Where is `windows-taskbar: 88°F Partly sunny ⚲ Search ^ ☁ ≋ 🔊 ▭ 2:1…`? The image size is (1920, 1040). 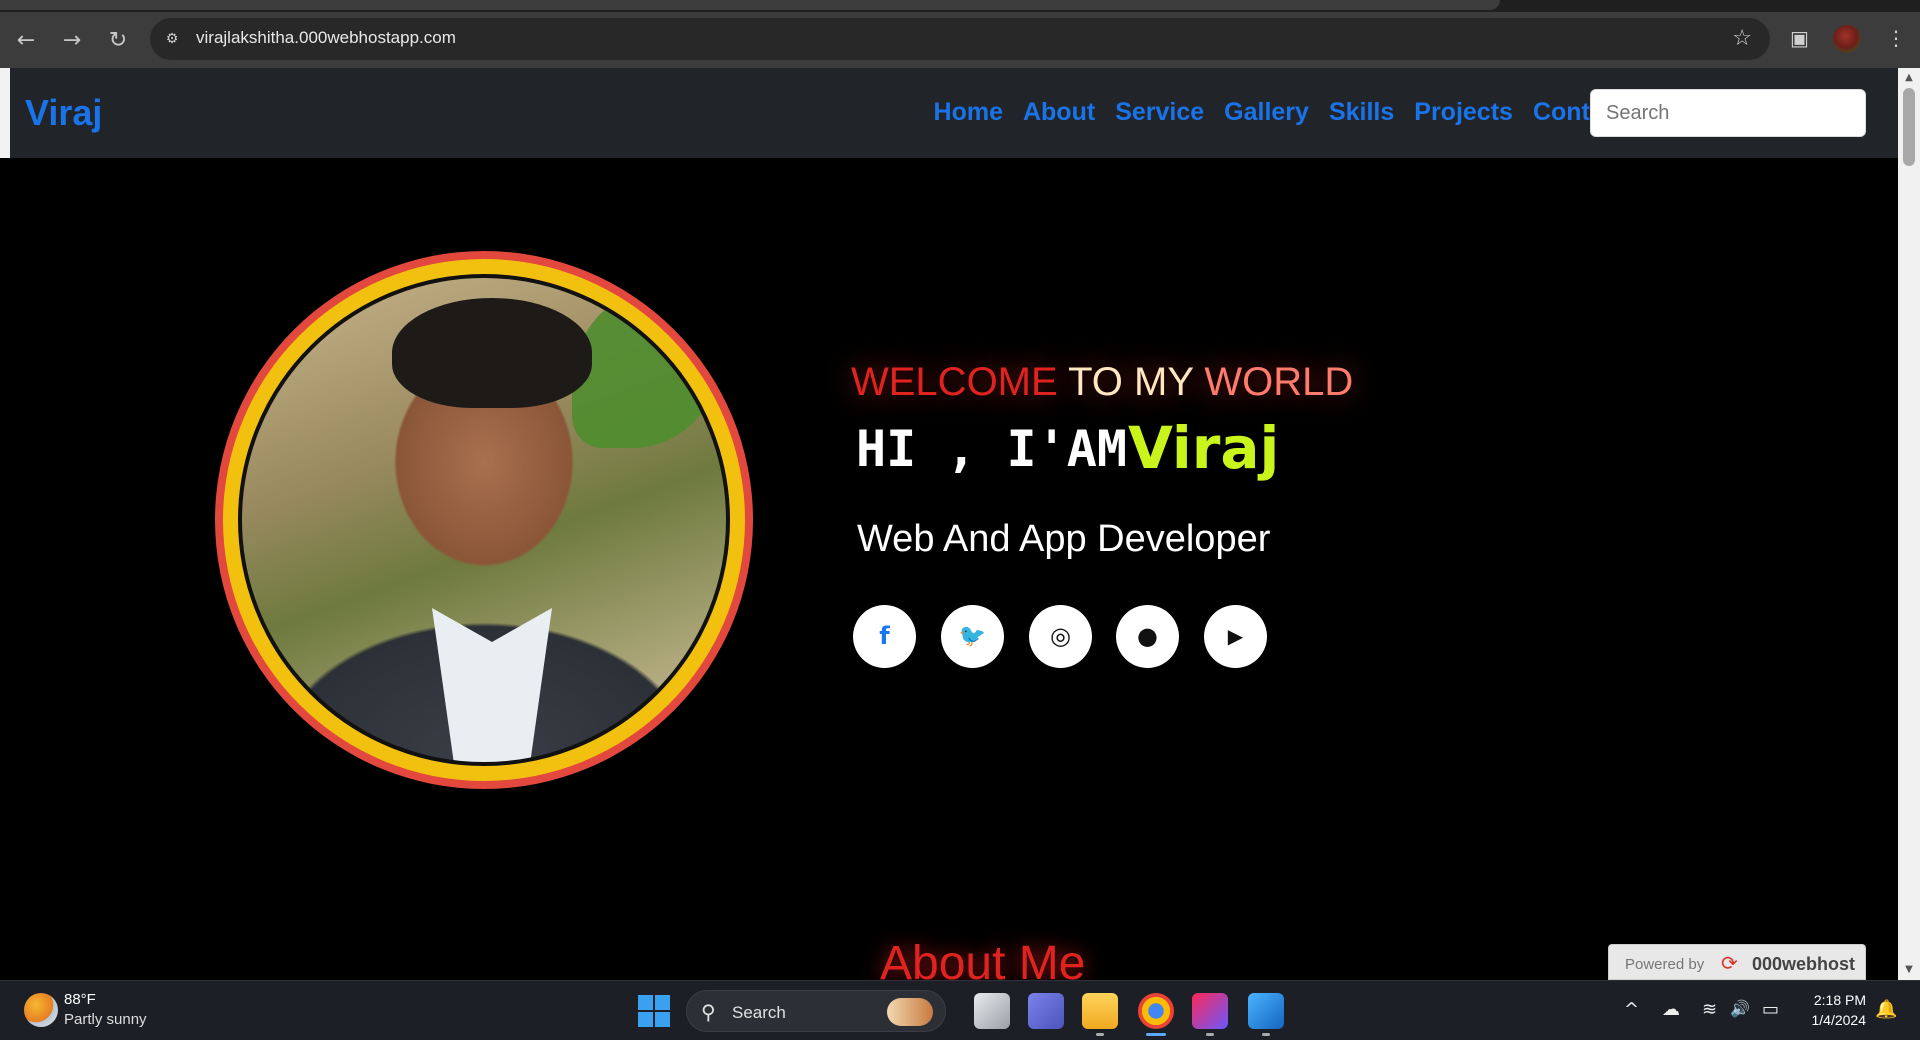
windows-taskbar: 88°F Partly sunny ⚲ Search ^ ☁ ≋ 🔊 ▭ 2:1… is located at coordinates (960, 1010).